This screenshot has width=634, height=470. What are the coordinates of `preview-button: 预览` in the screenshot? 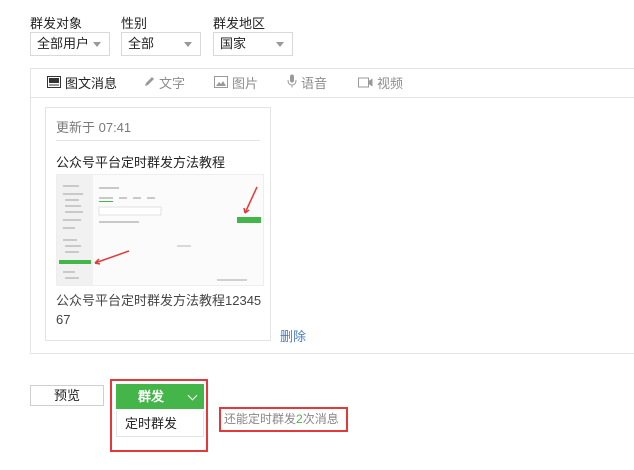 It's located at (67, 395).